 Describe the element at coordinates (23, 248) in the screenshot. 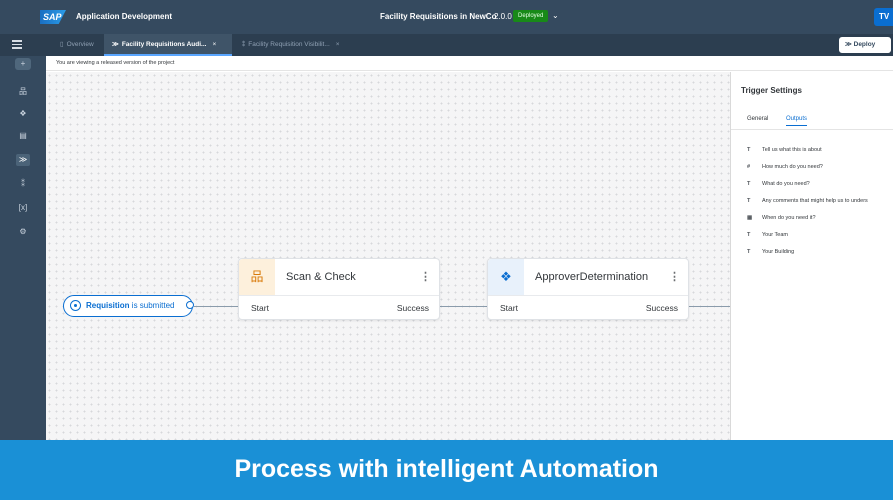

I see `side-rail: + 品 ❖ ▤ ≫ ⁑ [x] ⚙` at that location.